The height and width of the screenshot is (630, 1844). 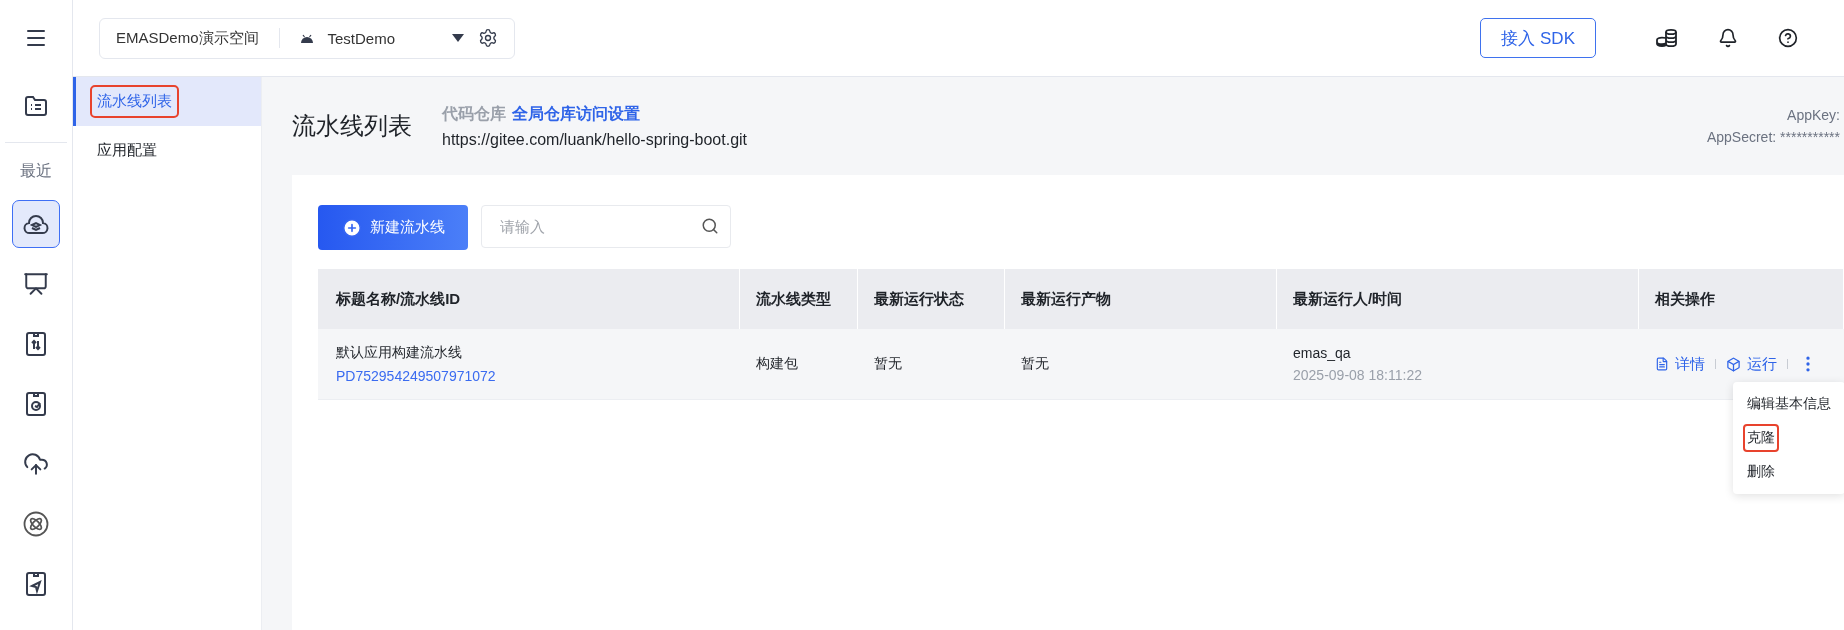 I want to click on cube-icon, so click(x=1733, y=364).